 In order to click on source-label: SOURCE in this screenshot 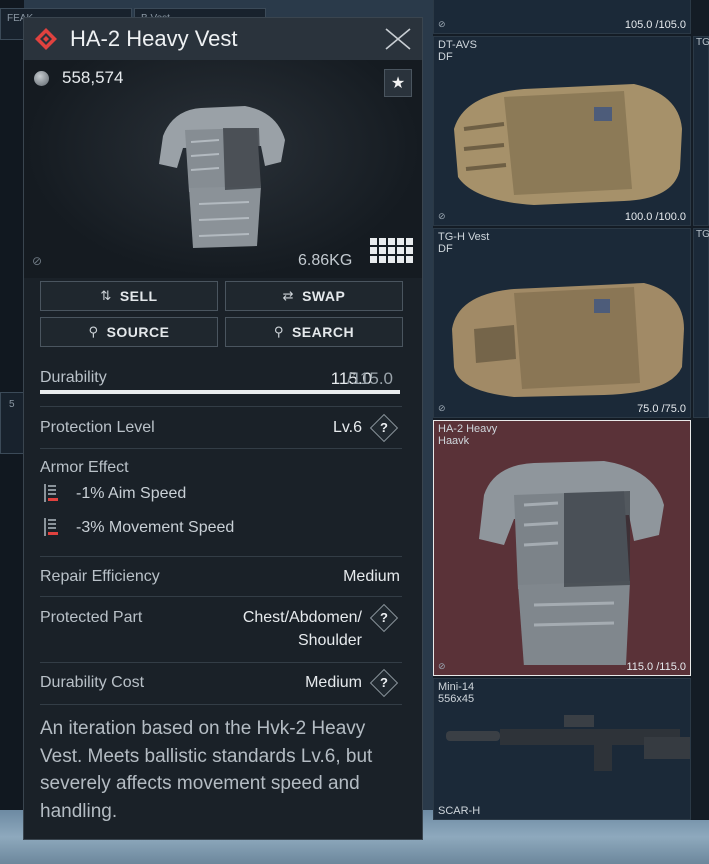, I will do `click(138, 332)`.